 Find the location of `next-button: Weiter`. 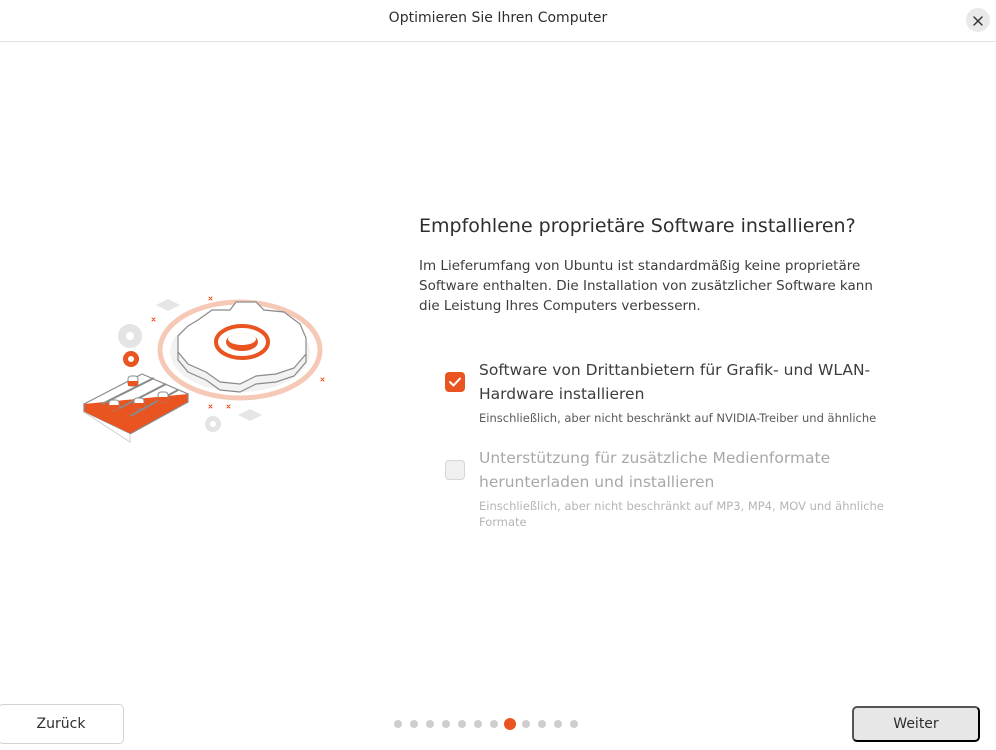

next-button: Weiter is located at coordinates (916, 724).